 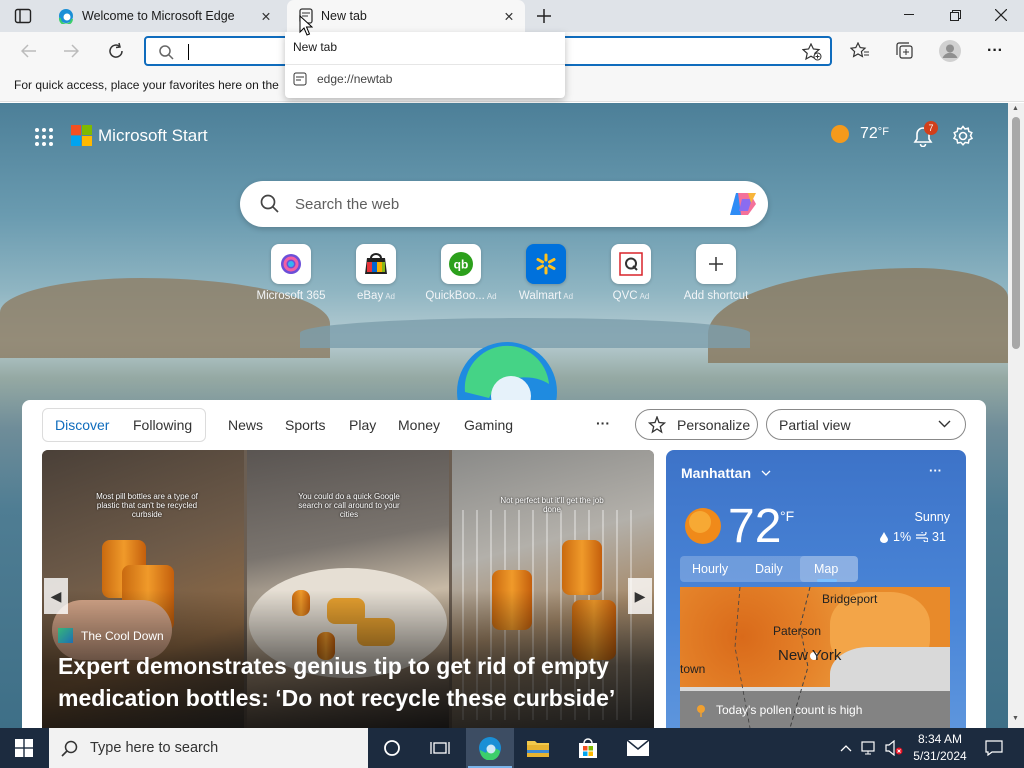 I want to click on file-explorer-icon, so click(x=538, y=748).